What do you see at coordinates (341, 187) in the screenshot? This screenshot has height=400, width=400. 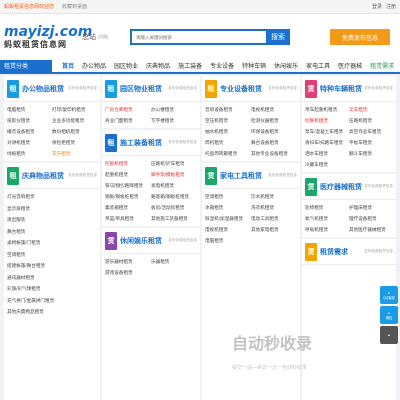 I see `card-title: 医疗器械租赁` at bounding box center [341, 187].